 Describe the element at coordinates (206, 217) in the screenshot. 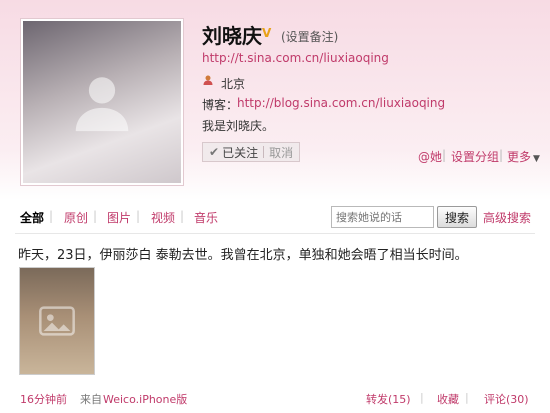

I see `tab-music: 音乐` at that location.